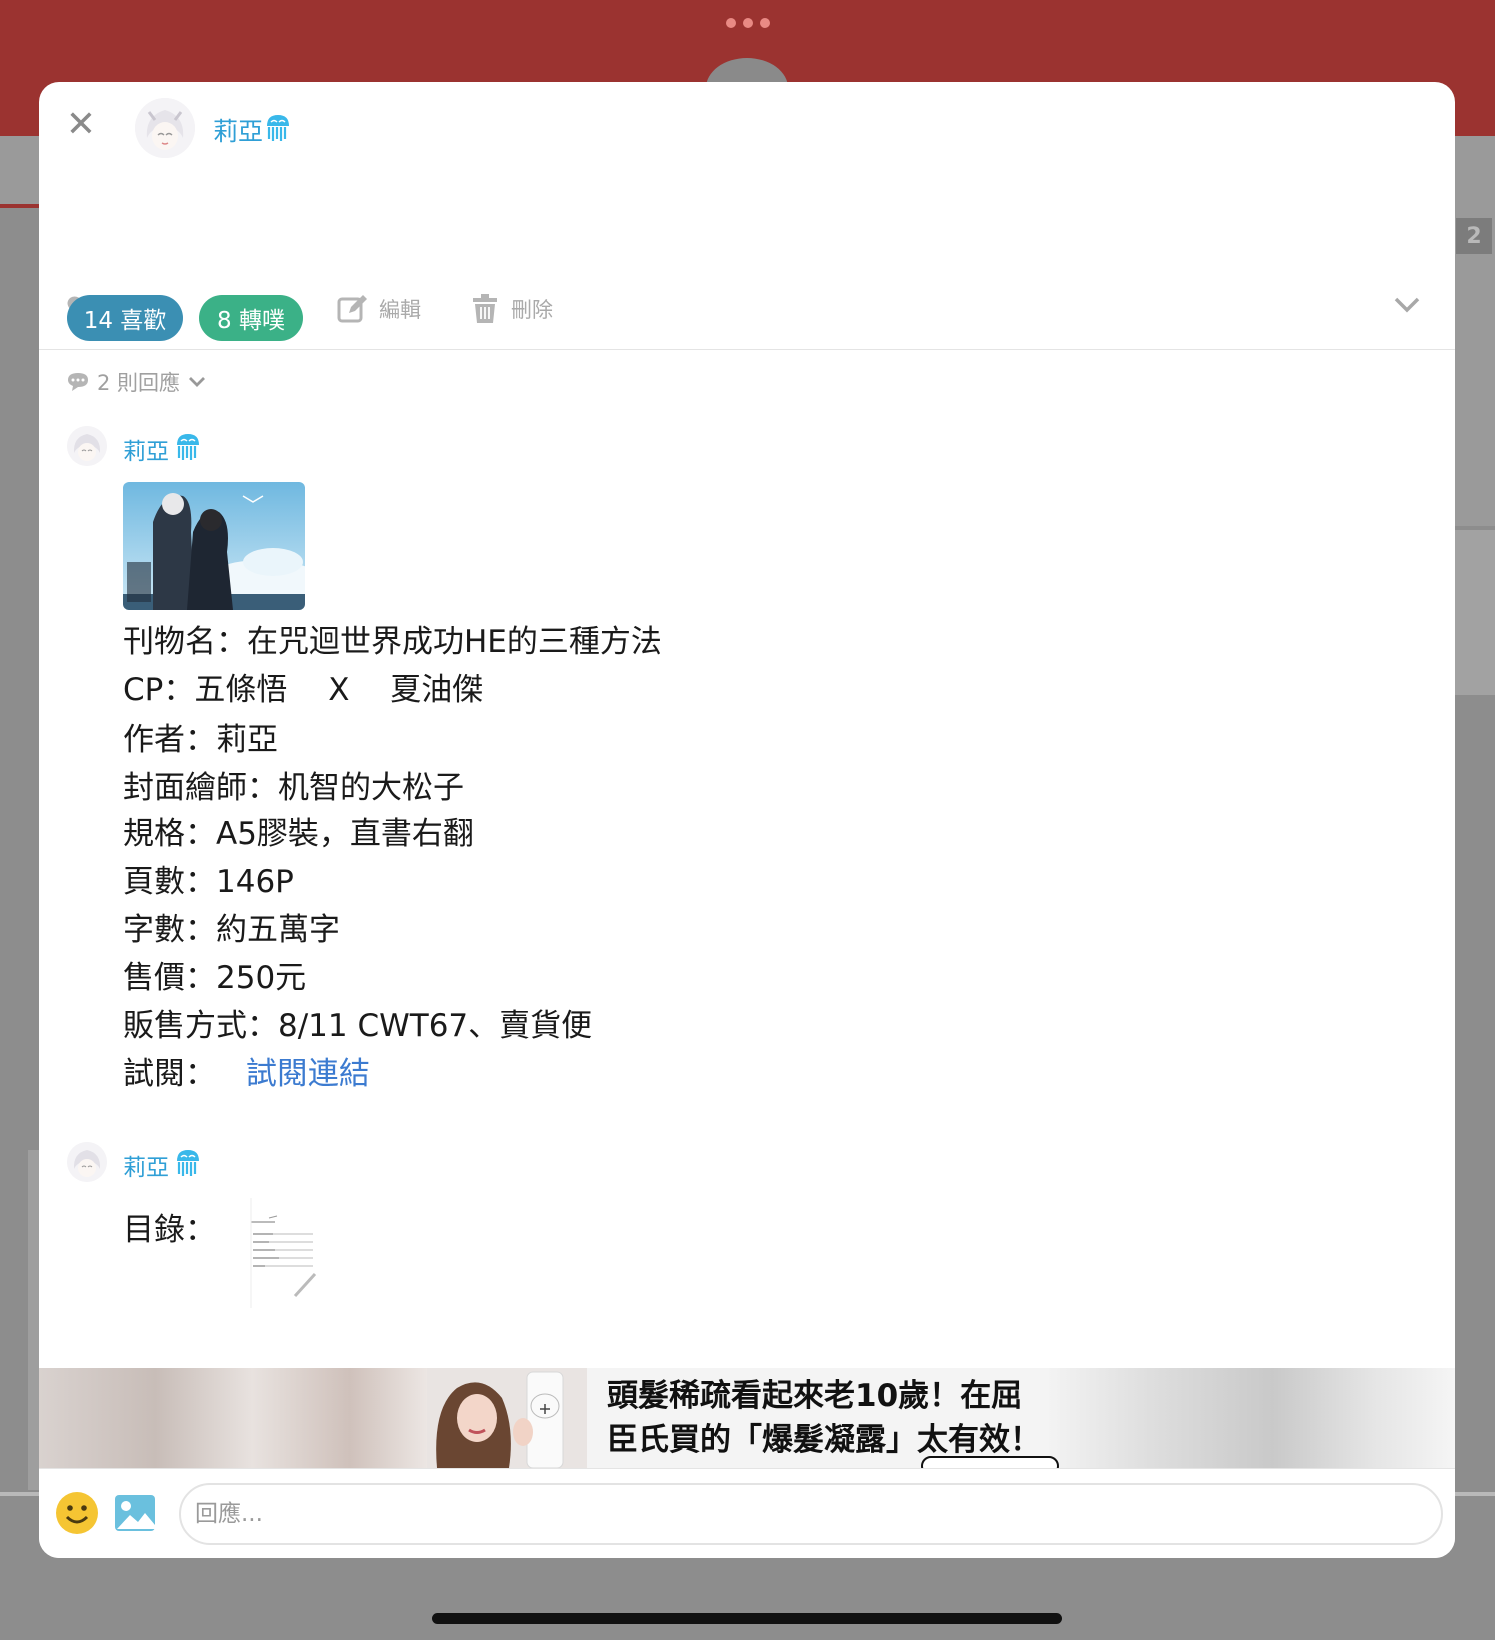 The width and height of the screenshot is (1495, 1640). I want to click on image-icon, so click(135, 1515).